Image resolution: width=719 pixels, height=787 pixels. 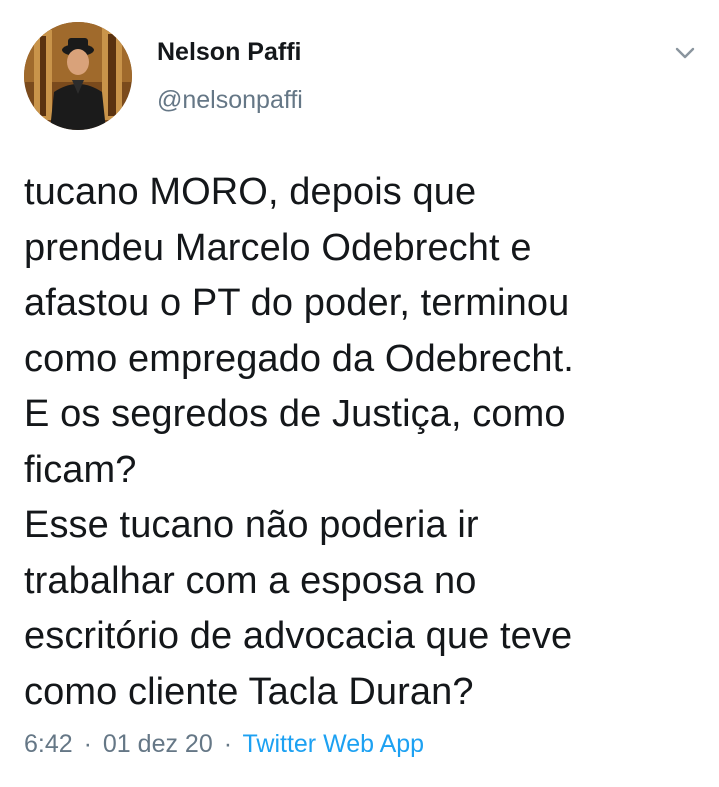 What do you see at coordinates (48, 744) in the screenshot?
I see `tweet-time: 6:42` at bounding box center [48, 744].